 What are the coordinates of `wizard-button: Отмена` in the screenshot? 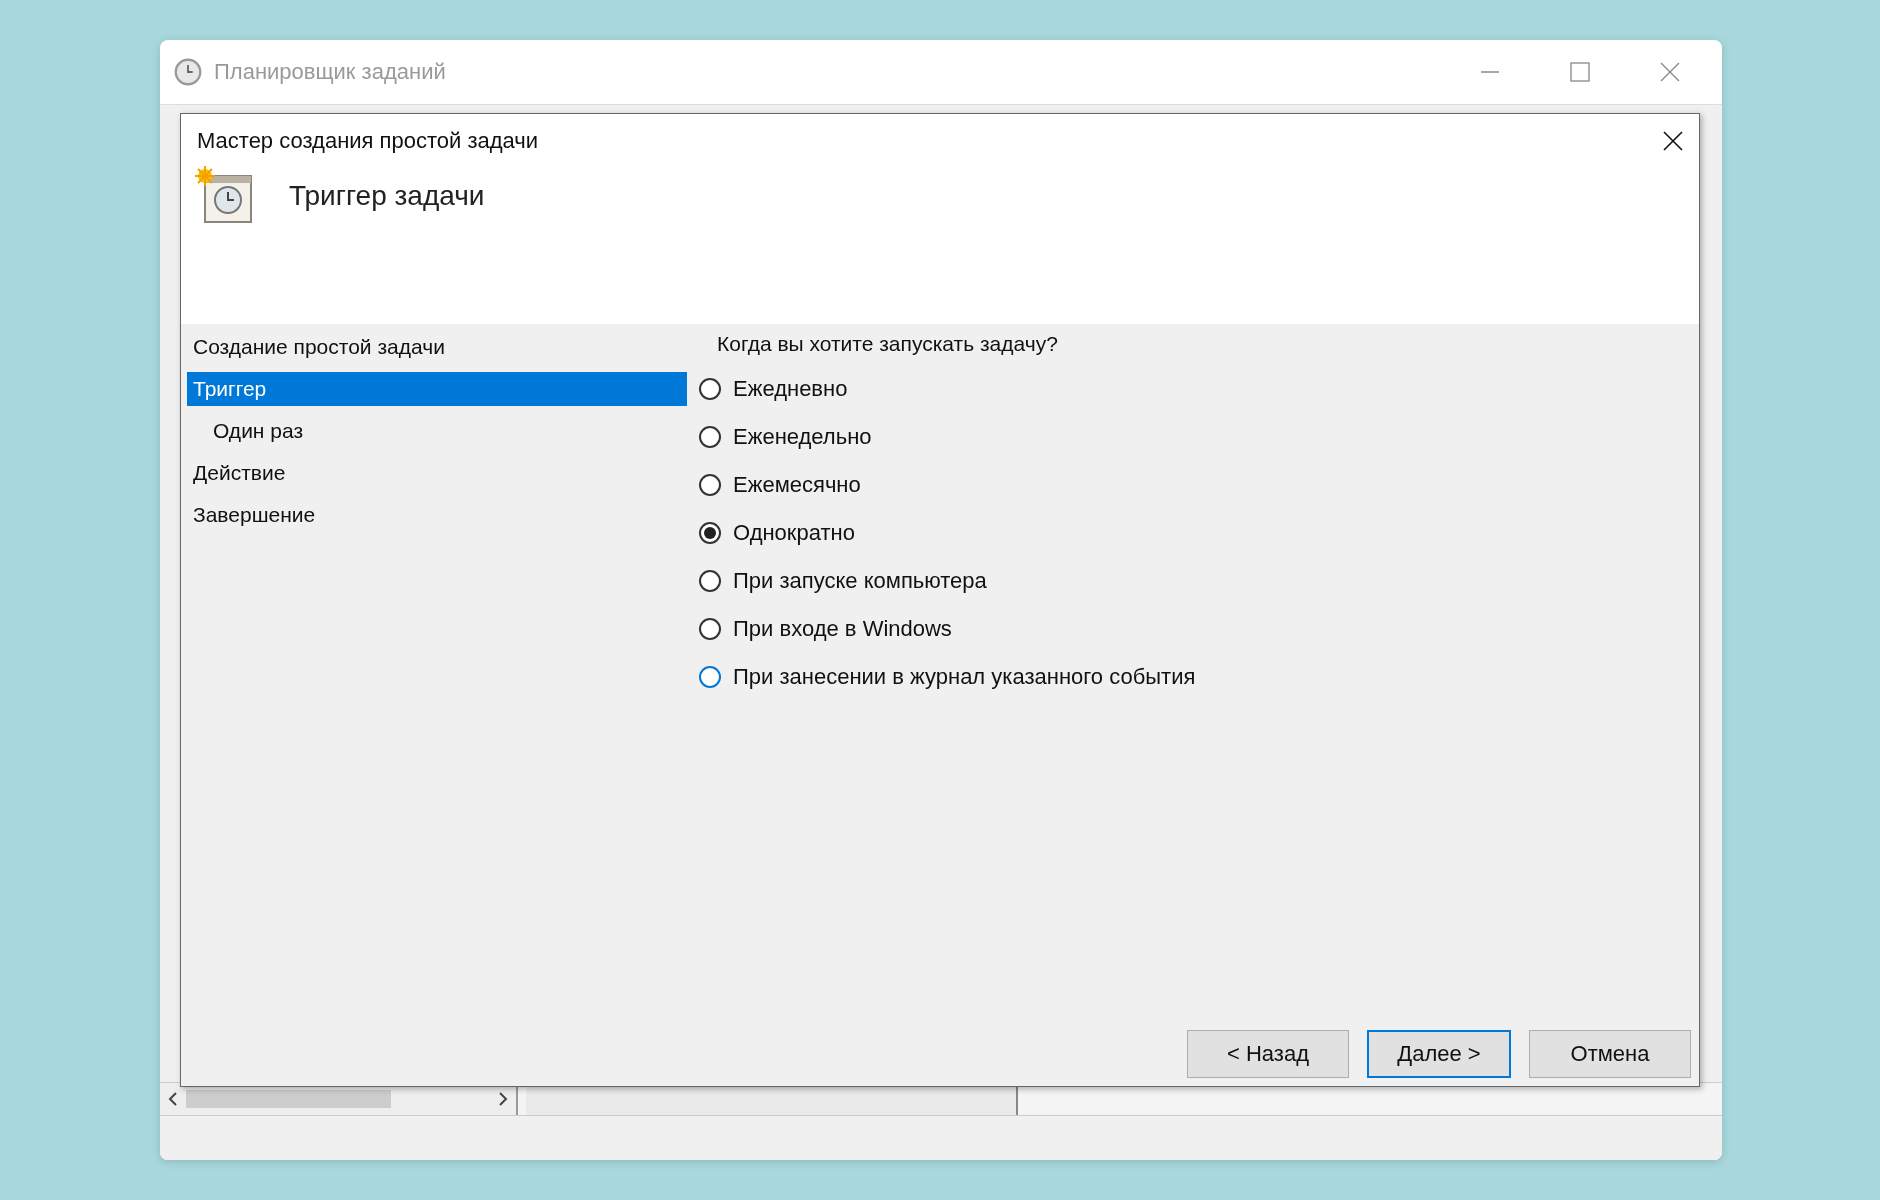 It's located at (1610, 1054).